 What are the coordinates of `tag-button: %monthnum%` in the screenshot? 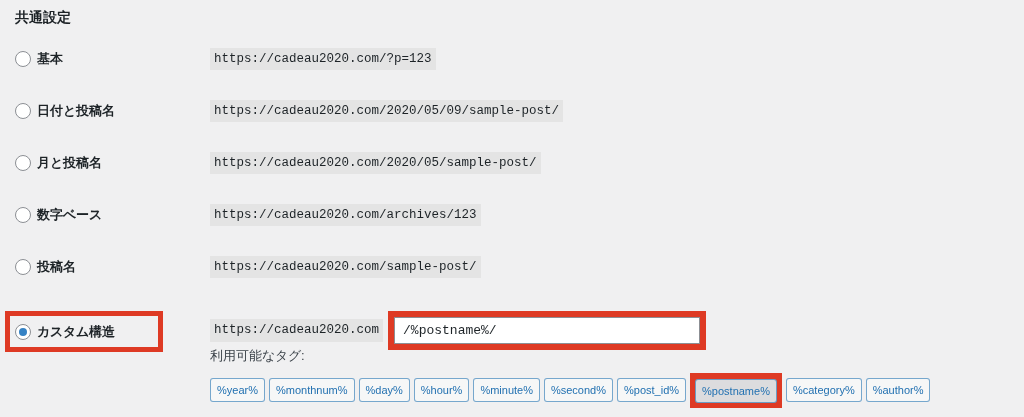 It's located at (311, 390).